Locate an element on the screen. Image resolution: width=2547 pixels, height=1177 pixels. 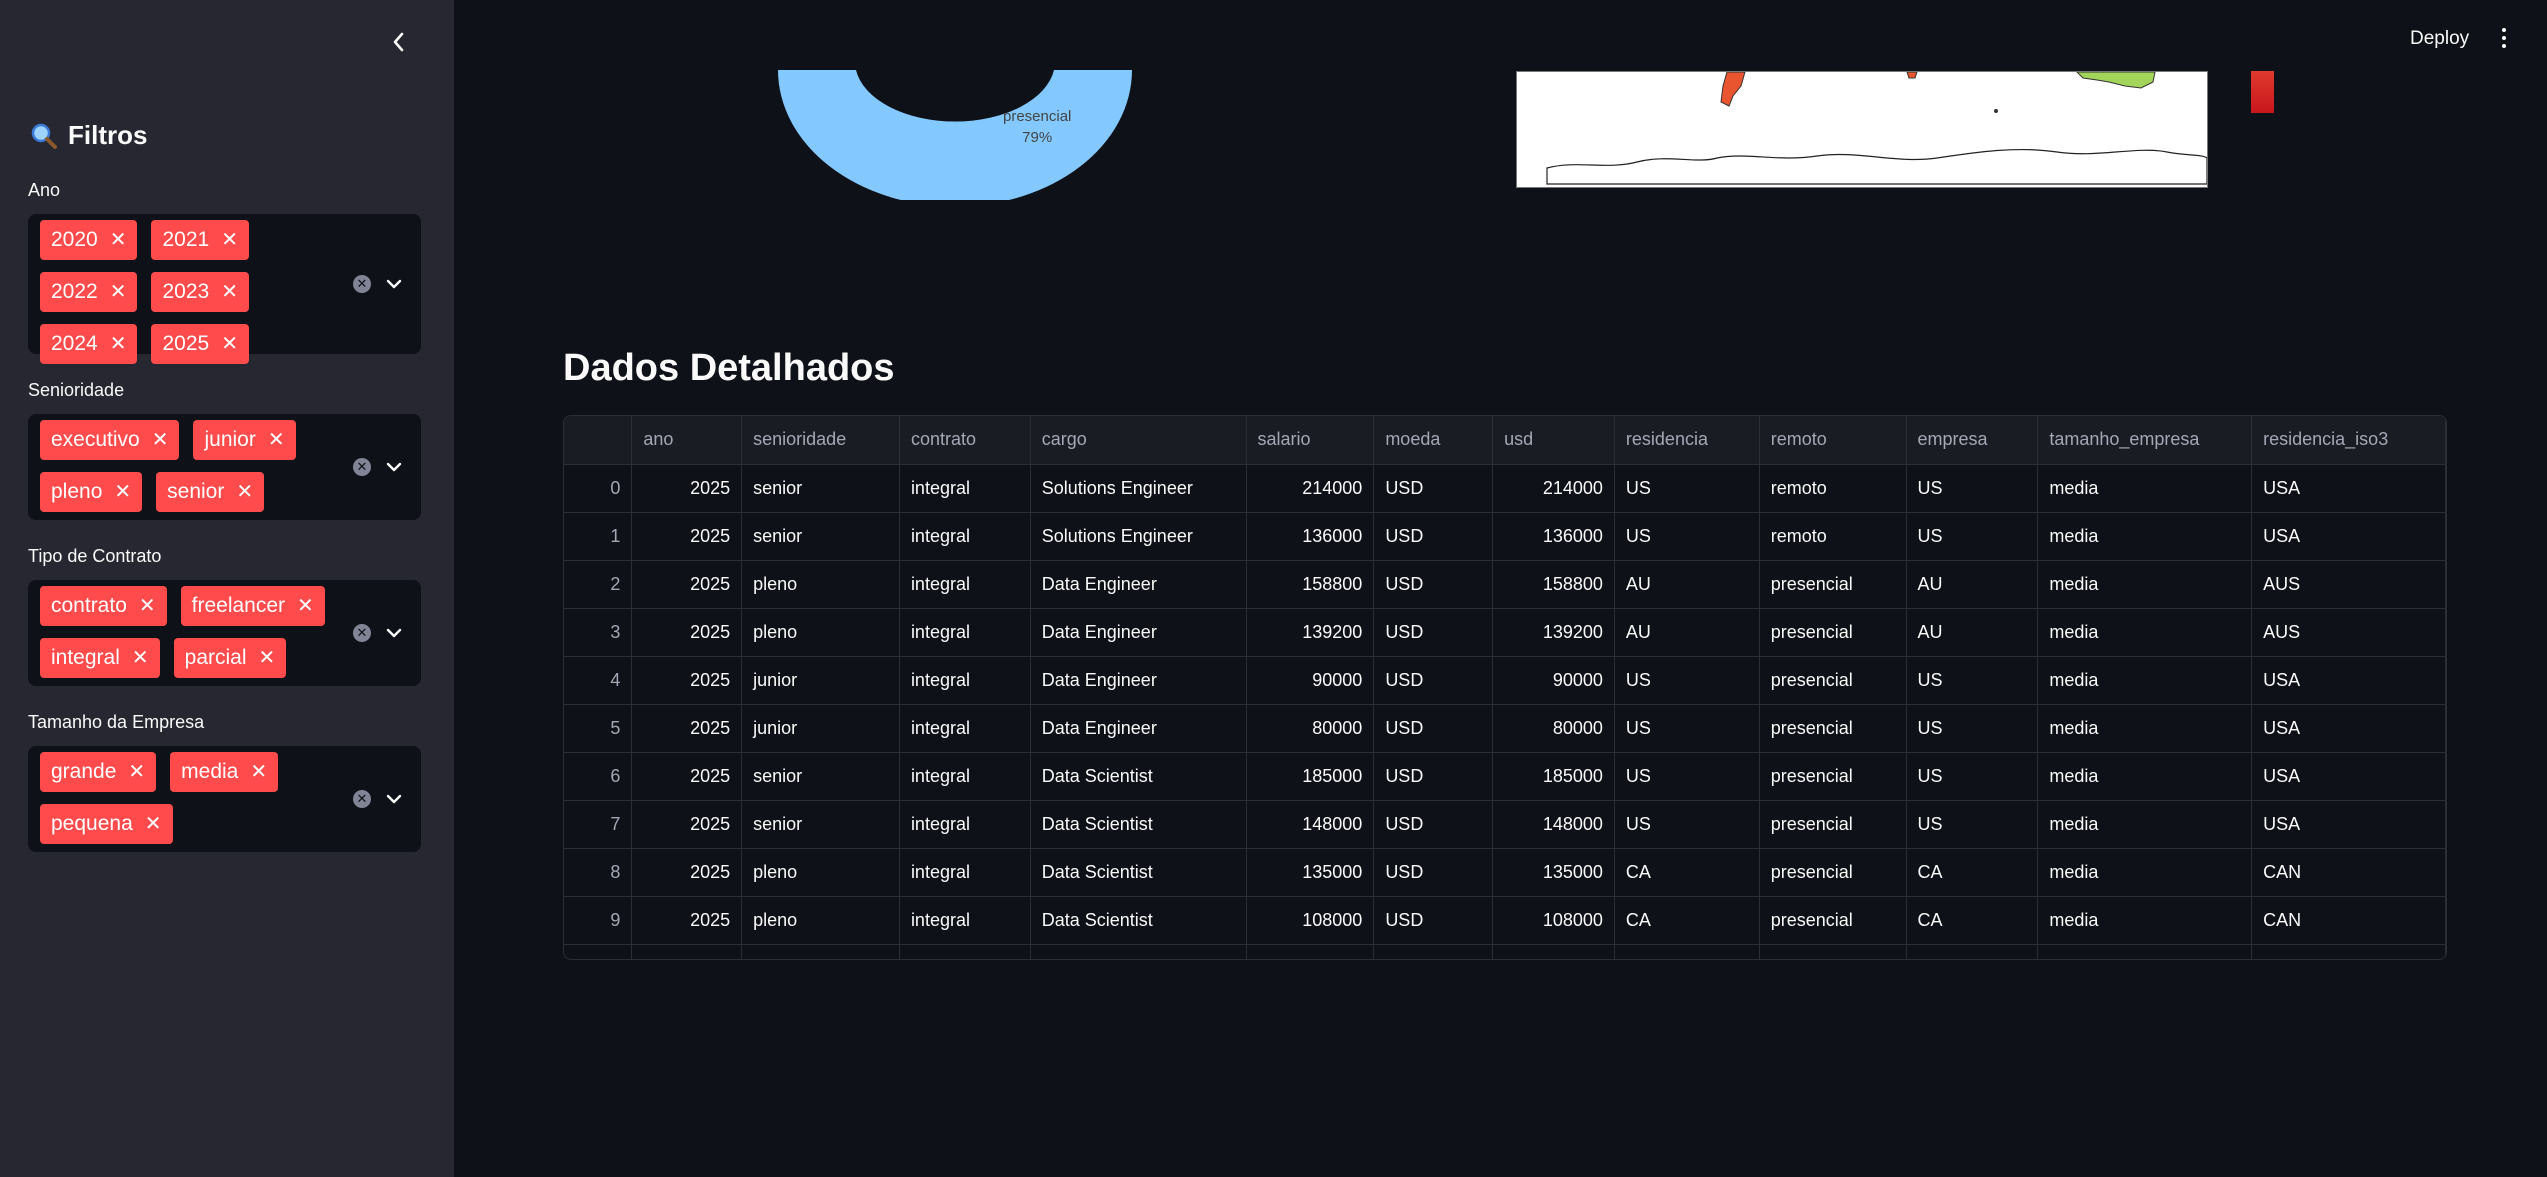
chevron-down-icon is located at coordinates (394, 633).